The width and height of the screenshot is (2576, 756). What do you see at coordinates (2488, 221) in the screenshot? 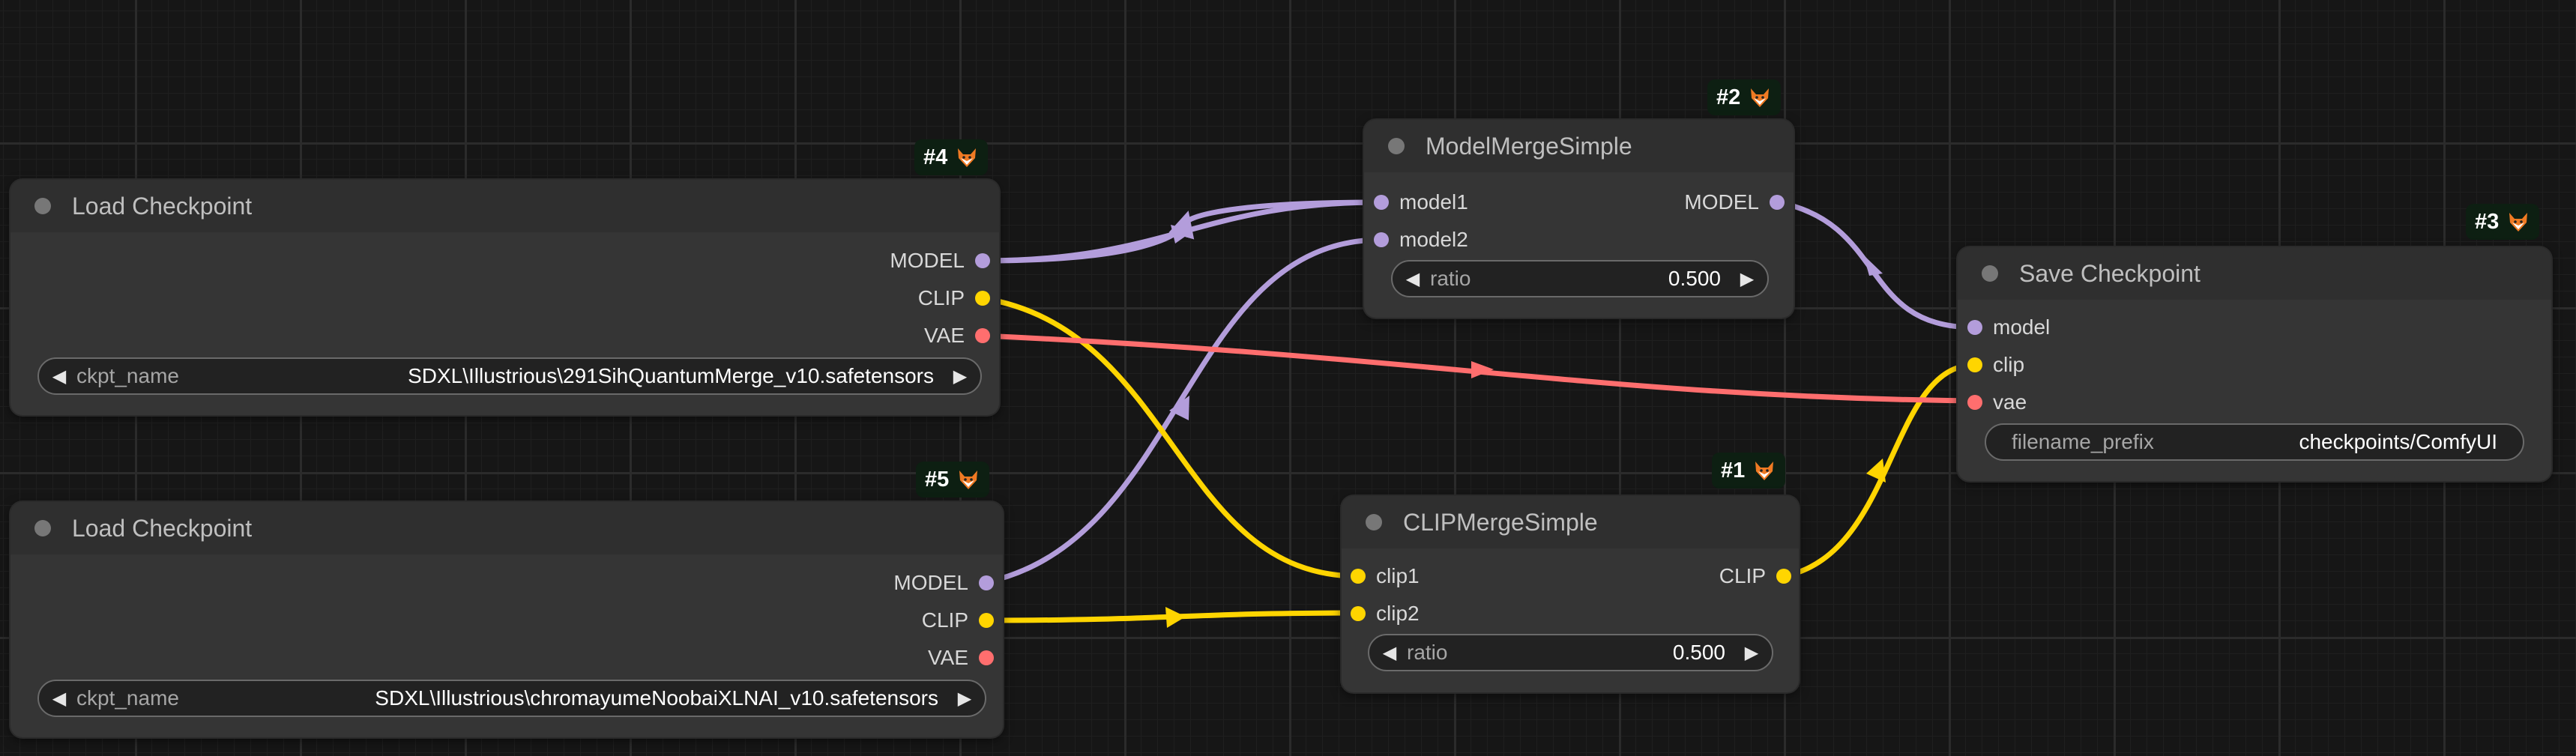
I see `node-id: #3` at bounding box center [2488, 221].